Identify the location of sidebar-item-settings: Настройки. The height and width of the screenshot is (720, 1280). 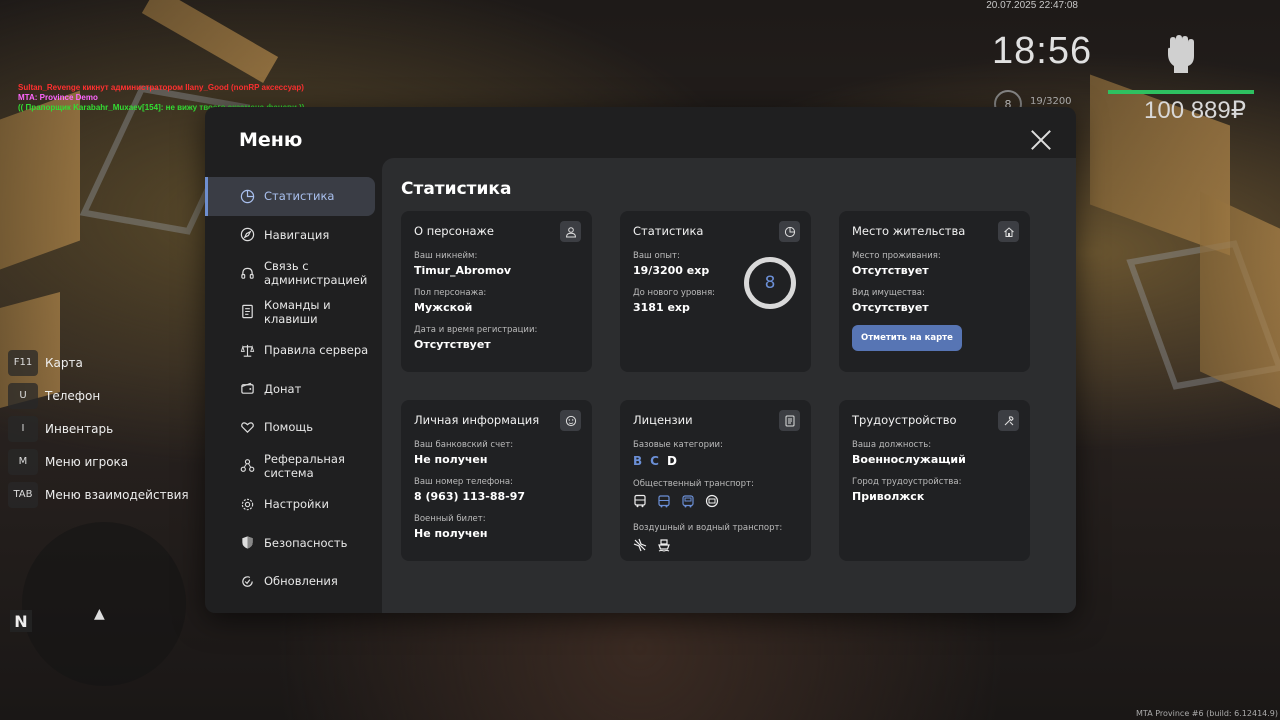
(293, 504).